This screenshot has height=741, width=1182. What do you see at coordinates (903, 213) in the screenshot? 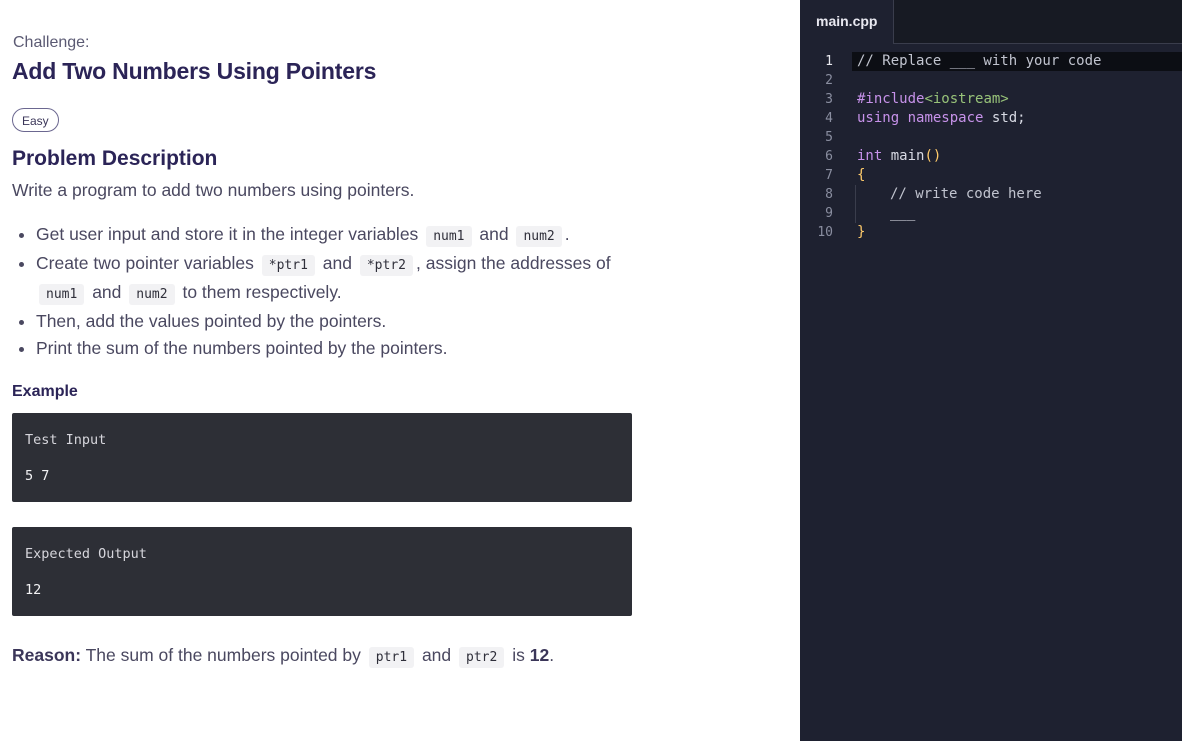
I see `code-text: ___` at bounding box center [903, 213].